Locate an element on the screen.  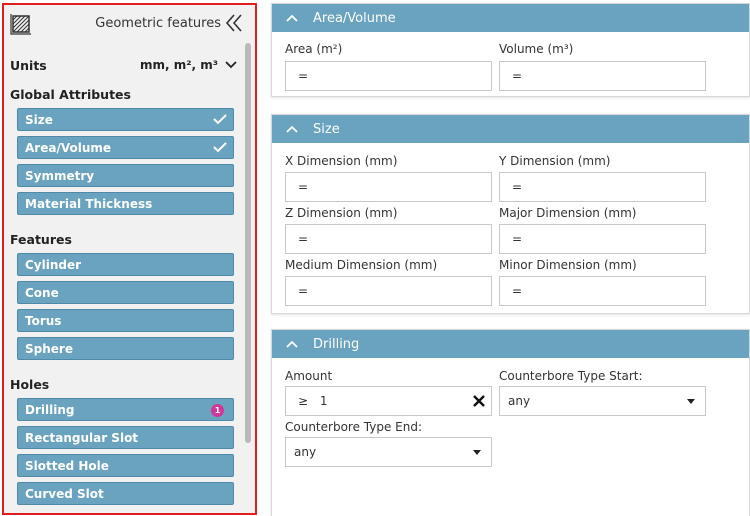
z-dimension-input: = is located at coordinates (388, 239).